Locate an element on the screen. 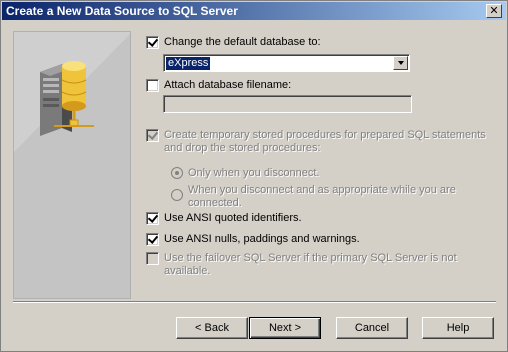 The image size is (508, 352). failover-checkbox is located at coordinates (152, 258).